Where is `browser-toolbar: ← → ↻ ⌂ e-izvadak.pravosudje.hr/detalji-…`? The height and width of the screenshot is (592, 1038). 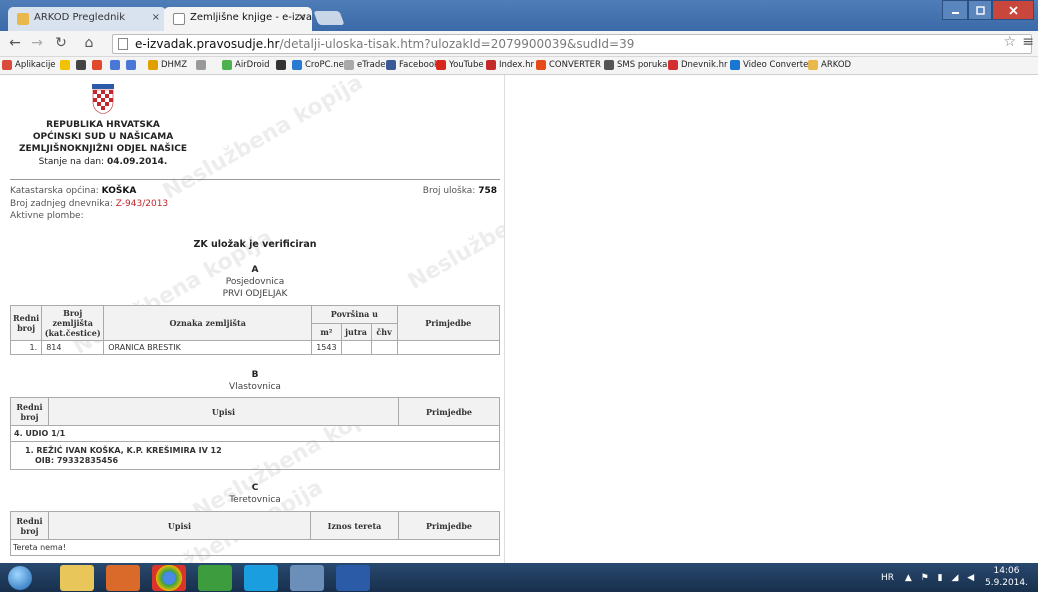
browser-toolbar: ← → ↻ ⌂ e-izvadak.pravosudje.hr/detalji-… is located at coordinates (519, 44).